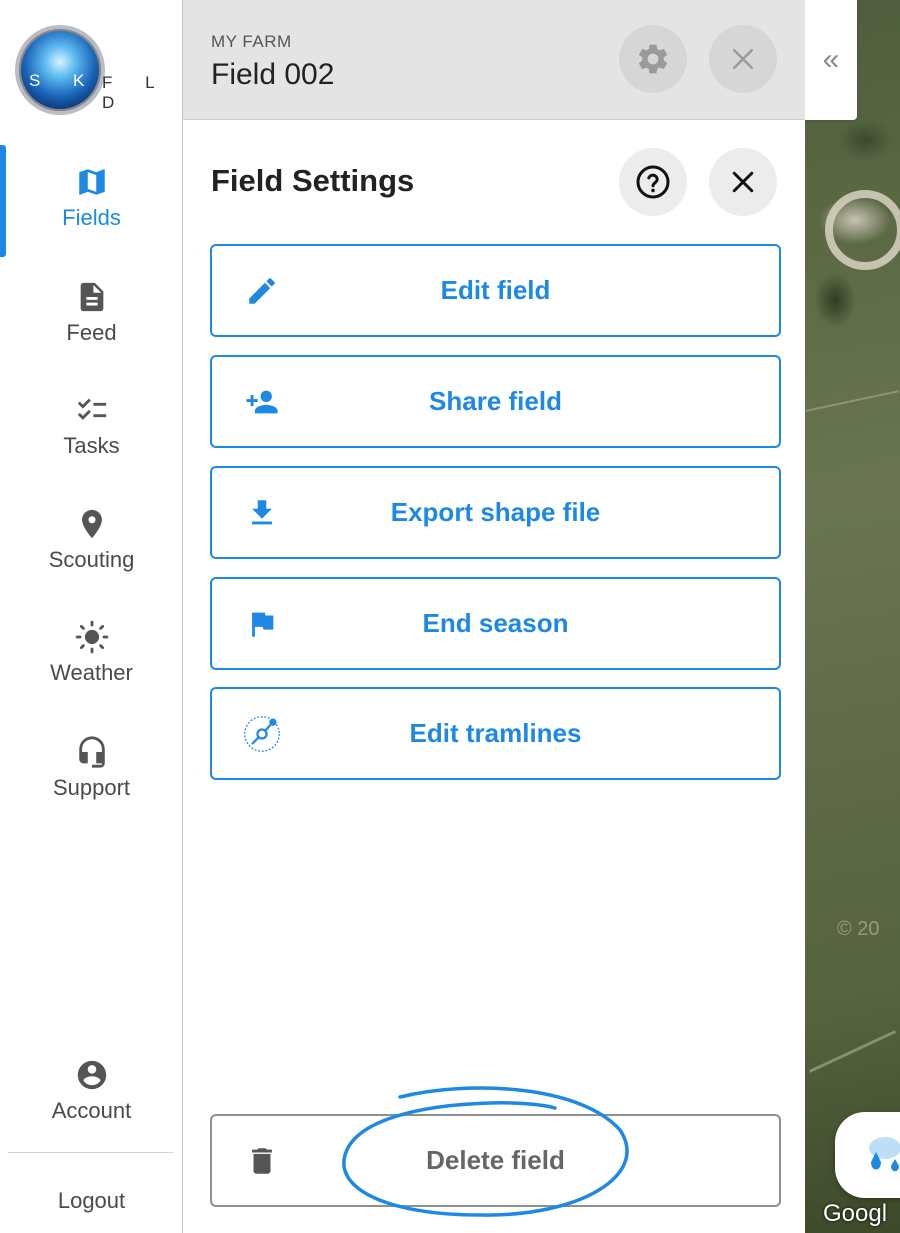  I want to click on end-season-button: End season, so click(495, 623).